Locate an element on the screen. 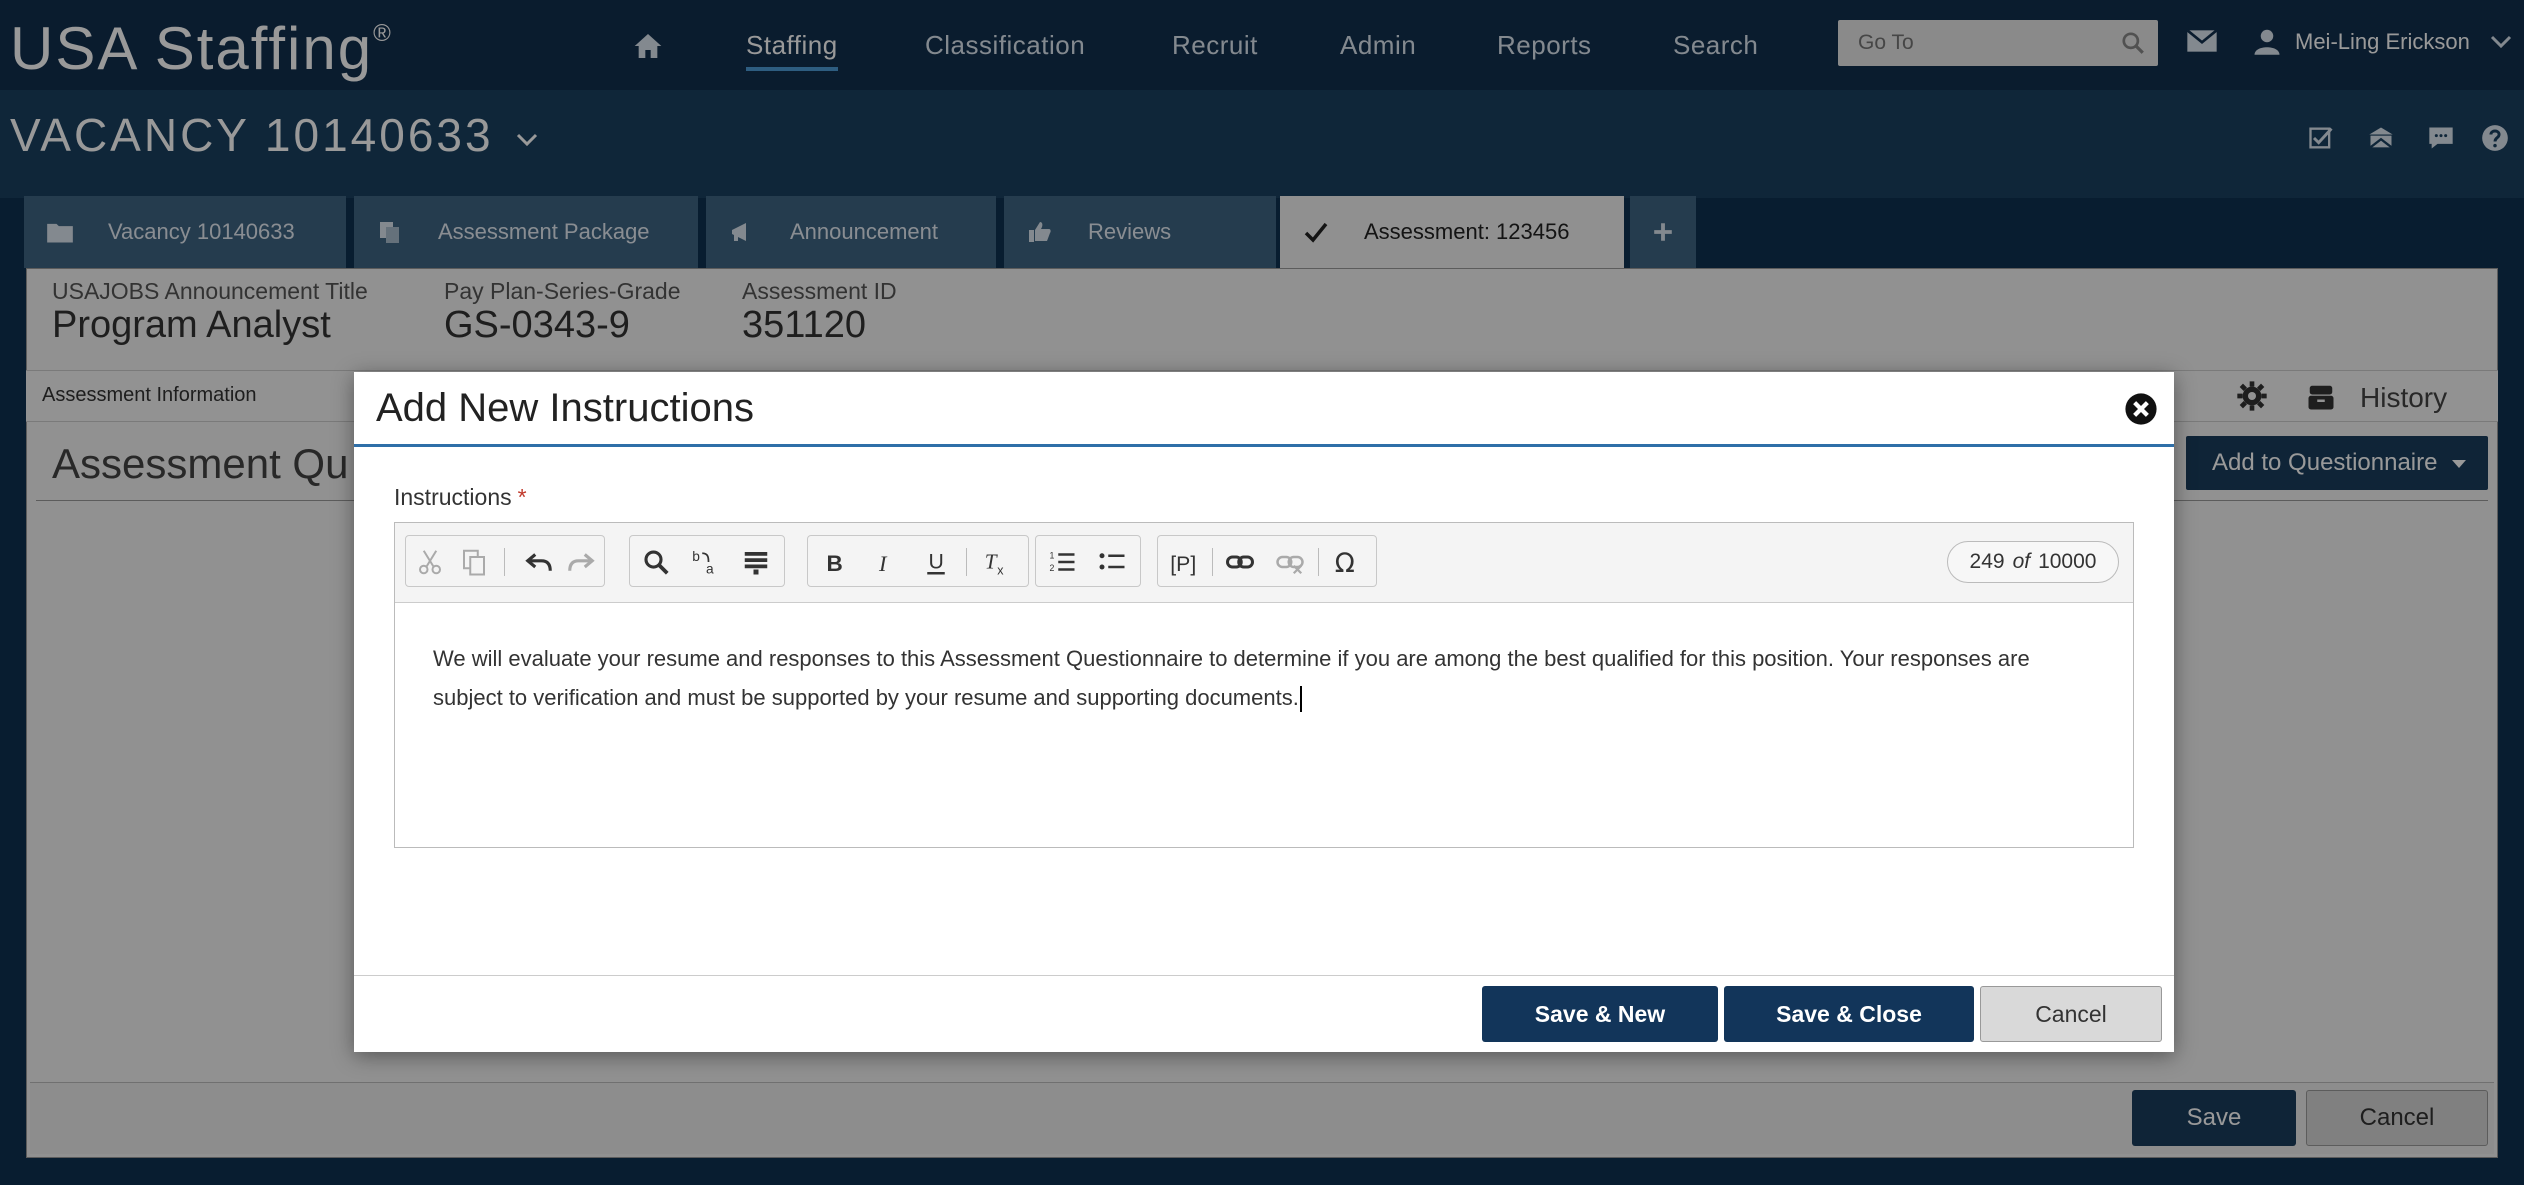  numbered-list-icon: 12 is located at coordinates (1062, 561).